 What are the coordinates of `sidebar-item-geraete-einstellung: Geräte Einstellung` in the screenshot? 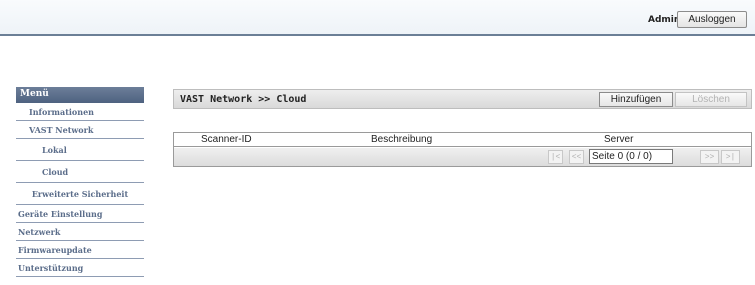 It's located at (80, 214).